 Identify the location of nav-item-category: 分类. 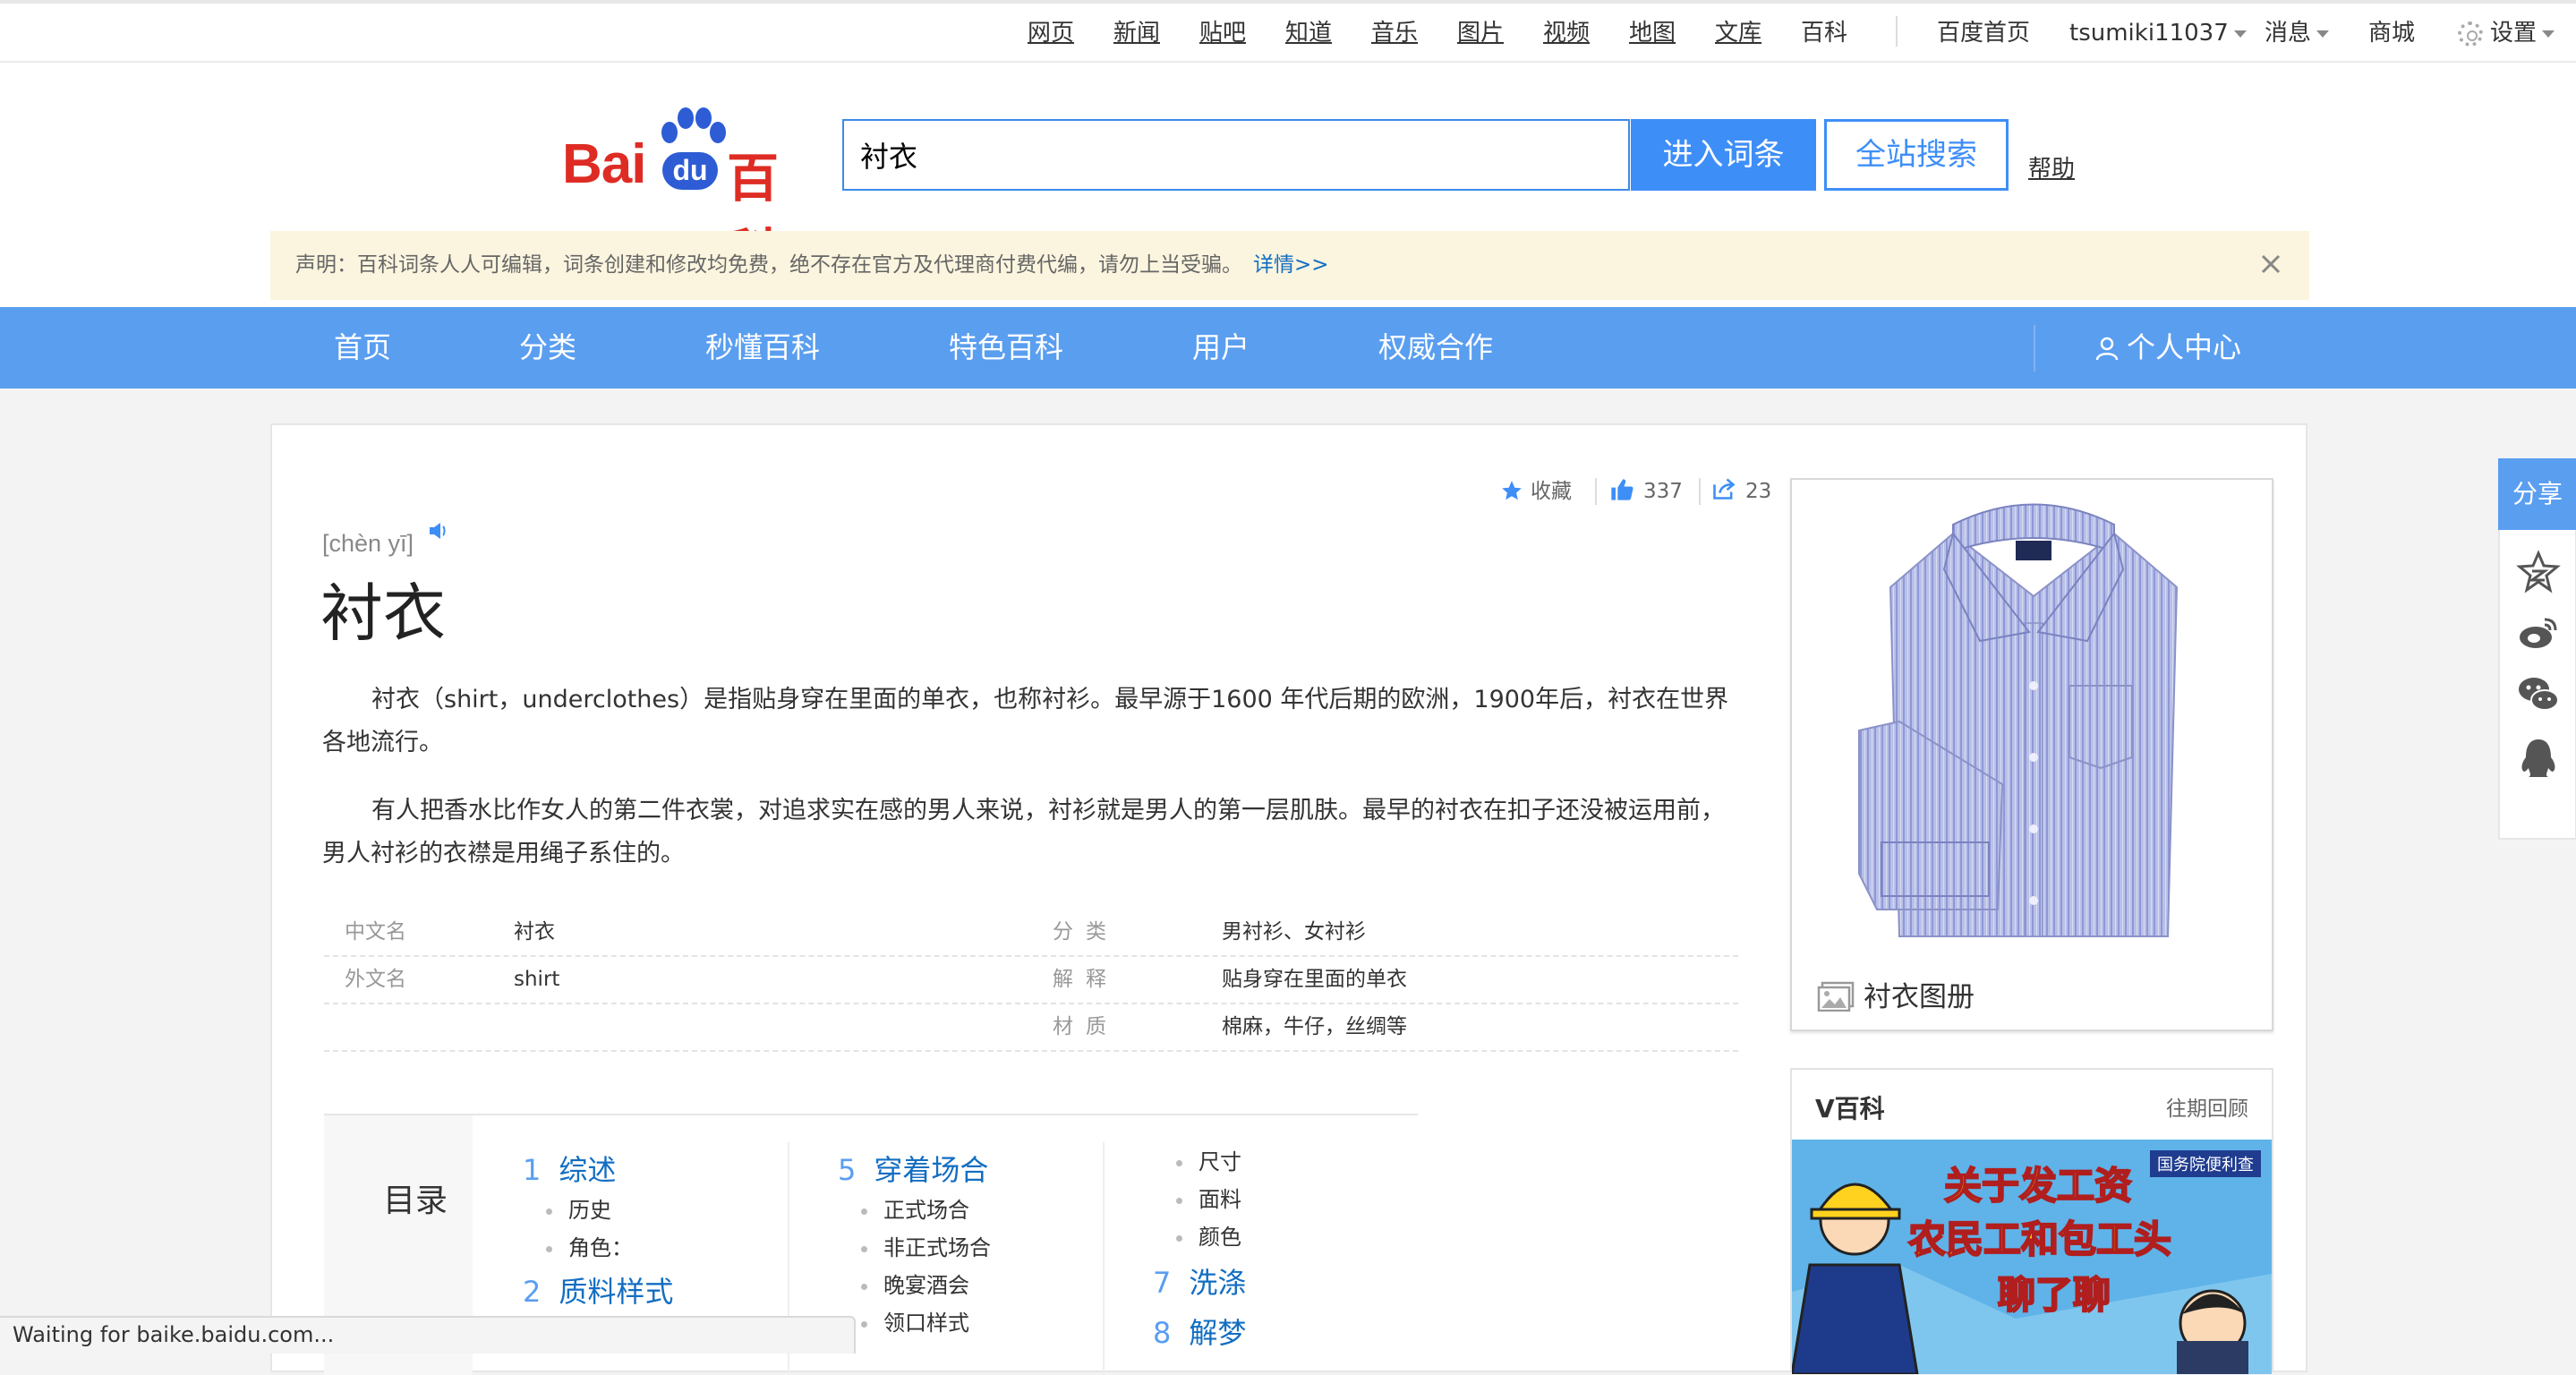
(547, 348).